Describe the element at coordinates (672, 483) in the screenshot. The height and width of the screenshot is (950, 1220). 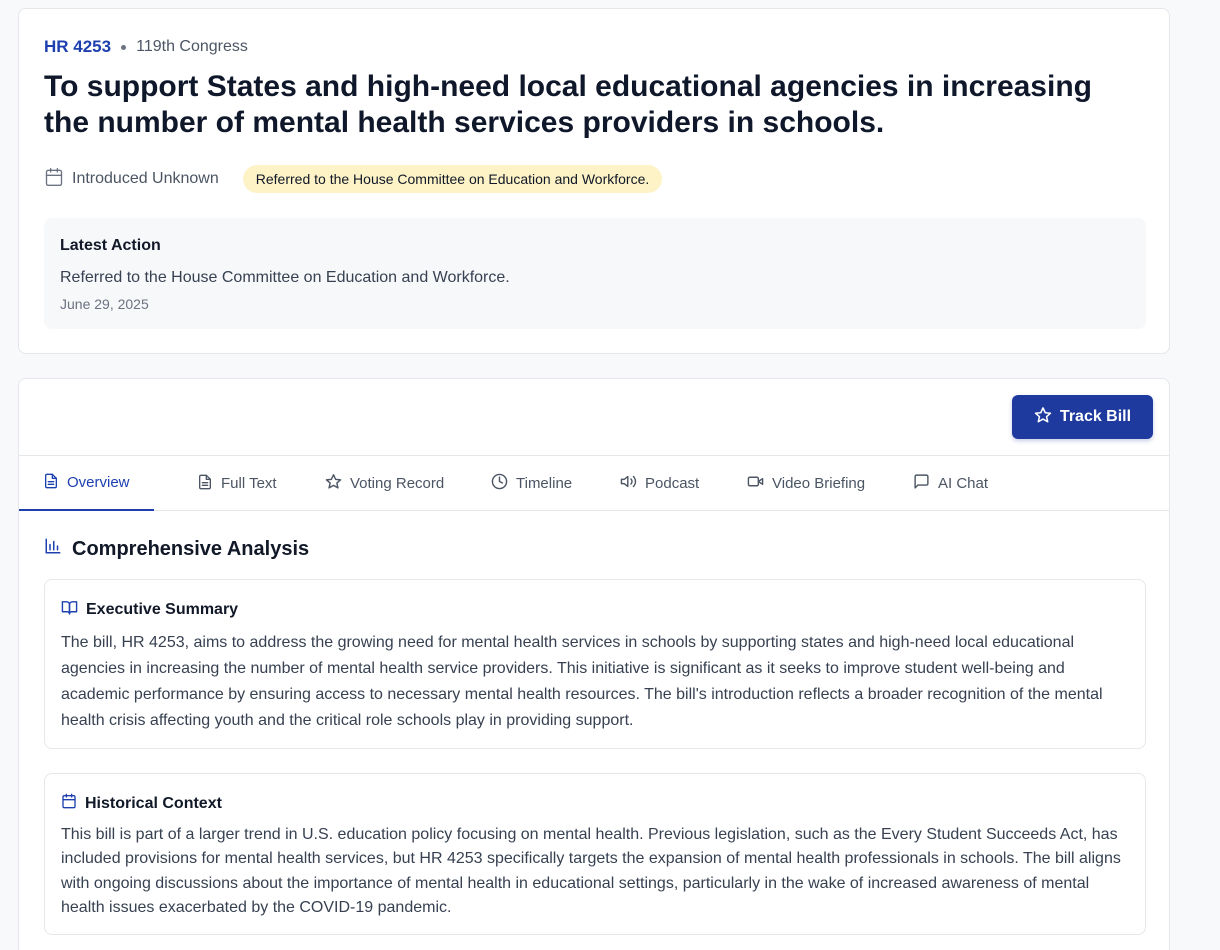
I see `tab-podcast-label: Podcast` at that location.